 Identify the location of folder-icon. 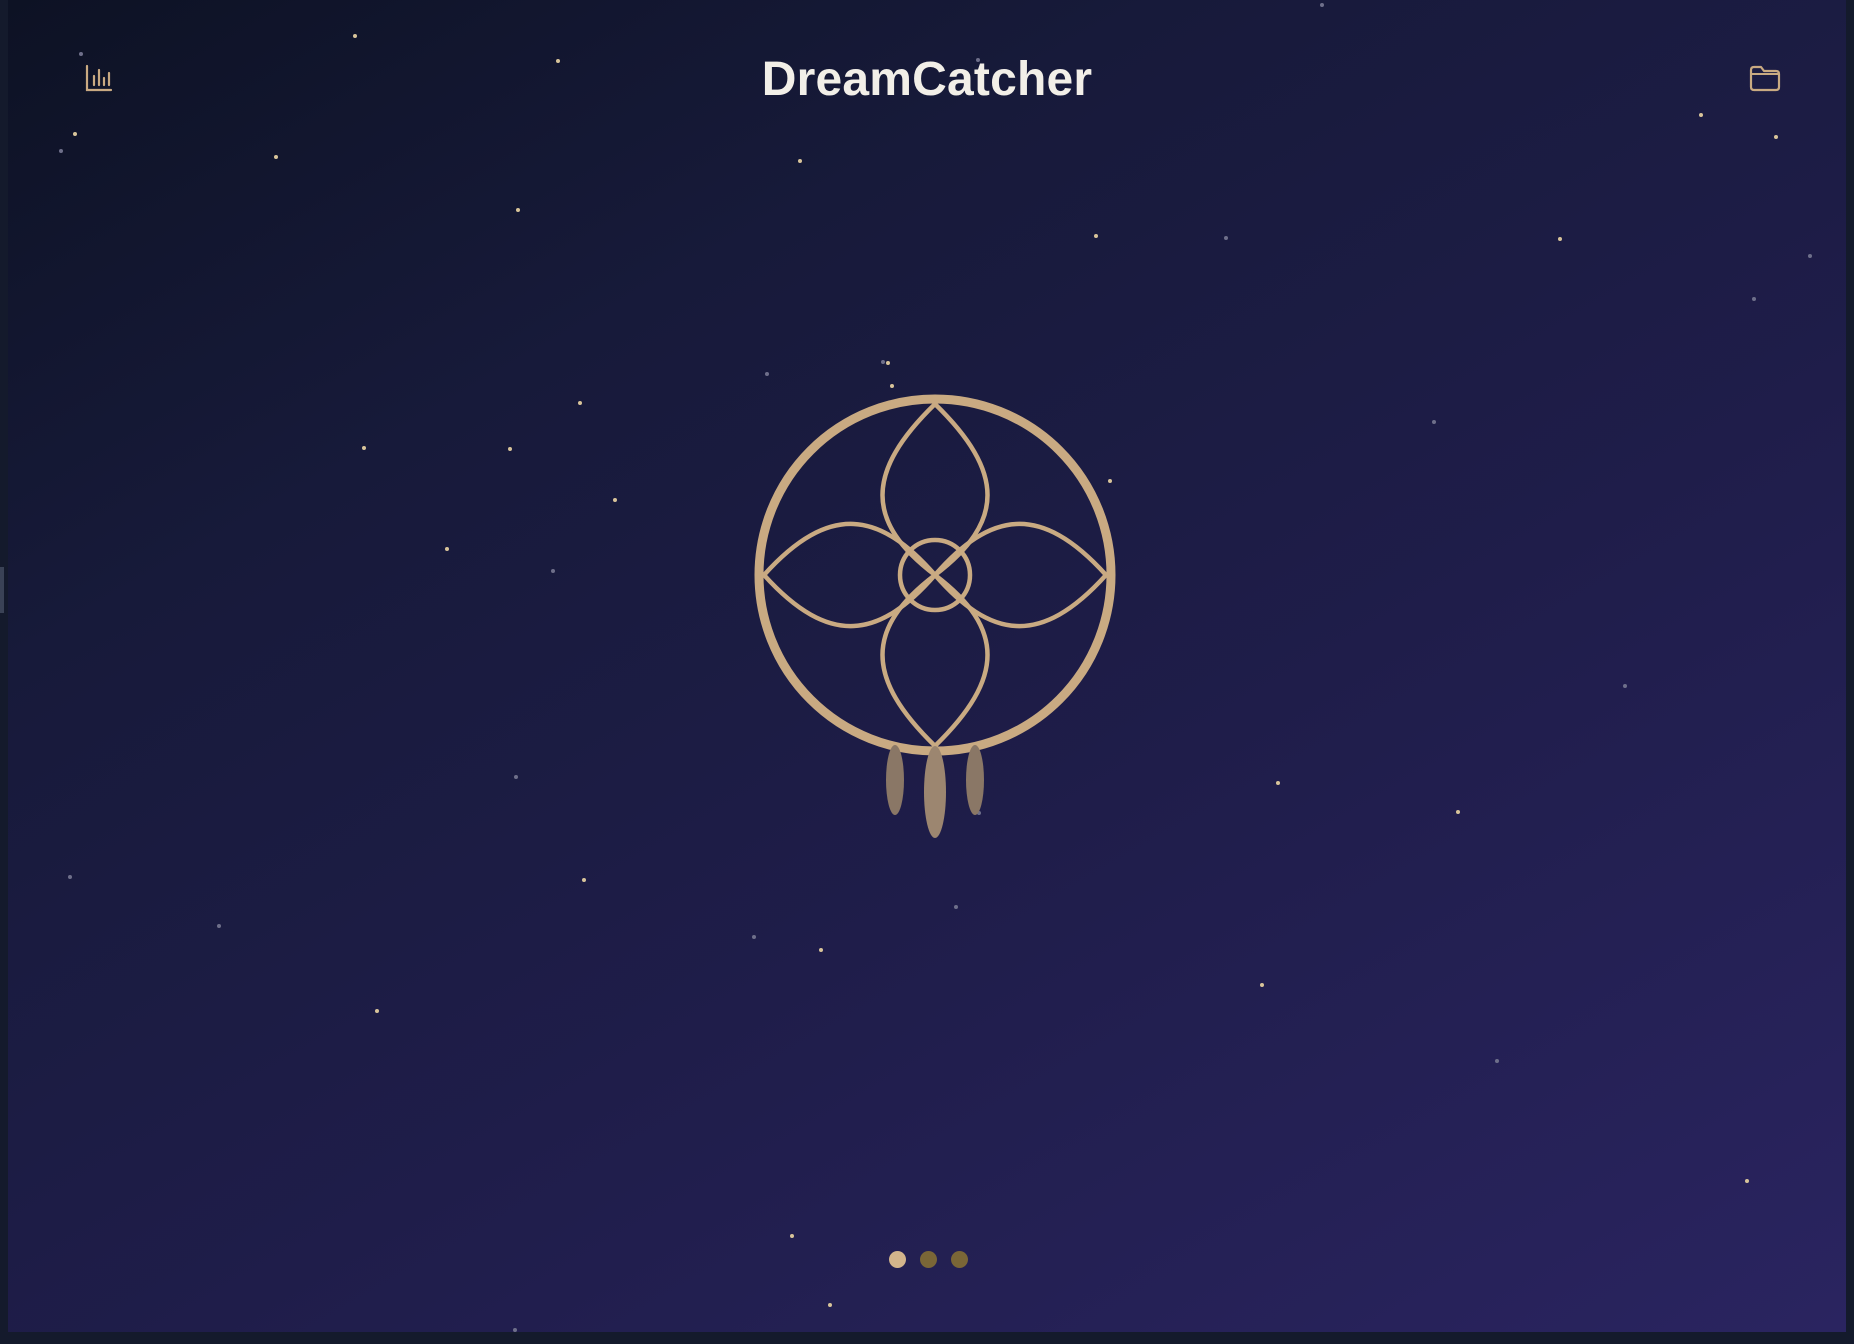
(1765, 78).